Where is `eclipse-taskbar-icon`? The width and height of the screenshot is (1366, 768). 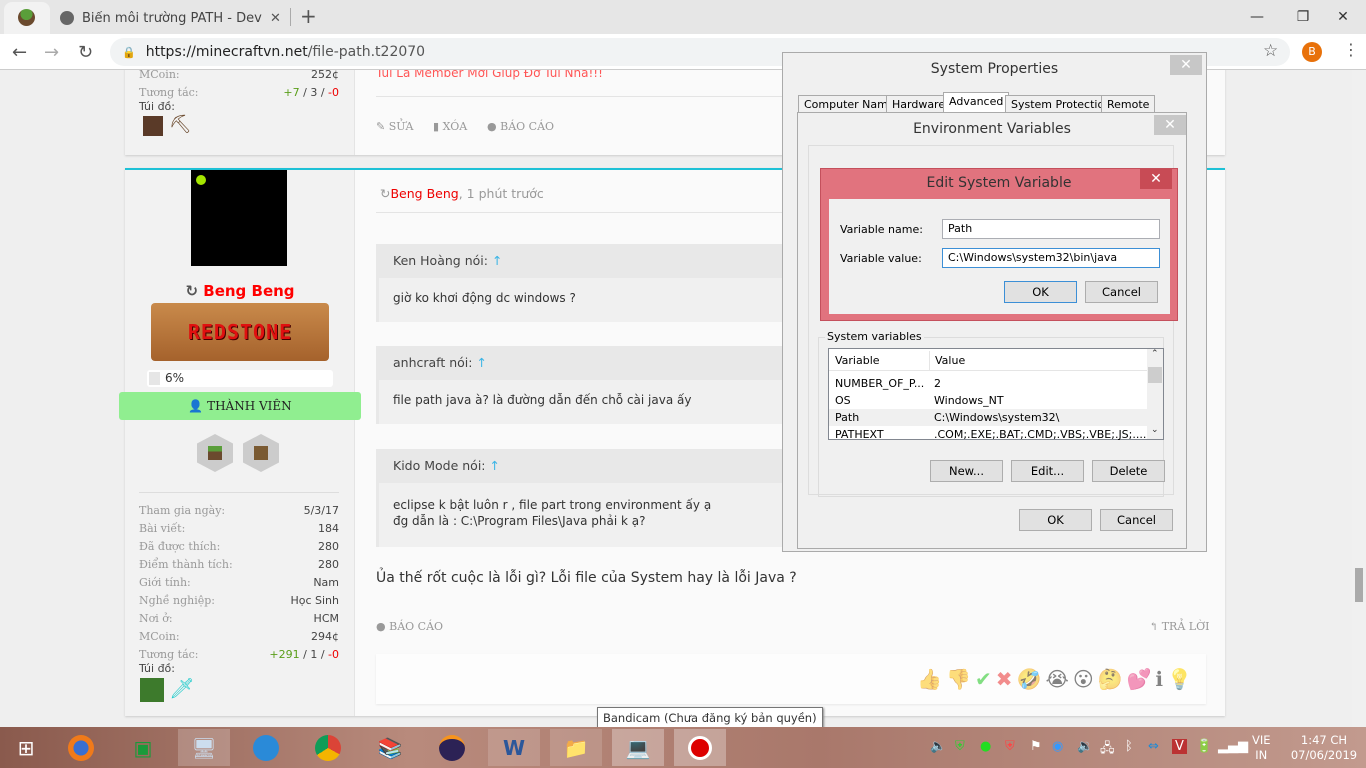
eclipse-taskbar-icon is located at coordinates (452, 747).